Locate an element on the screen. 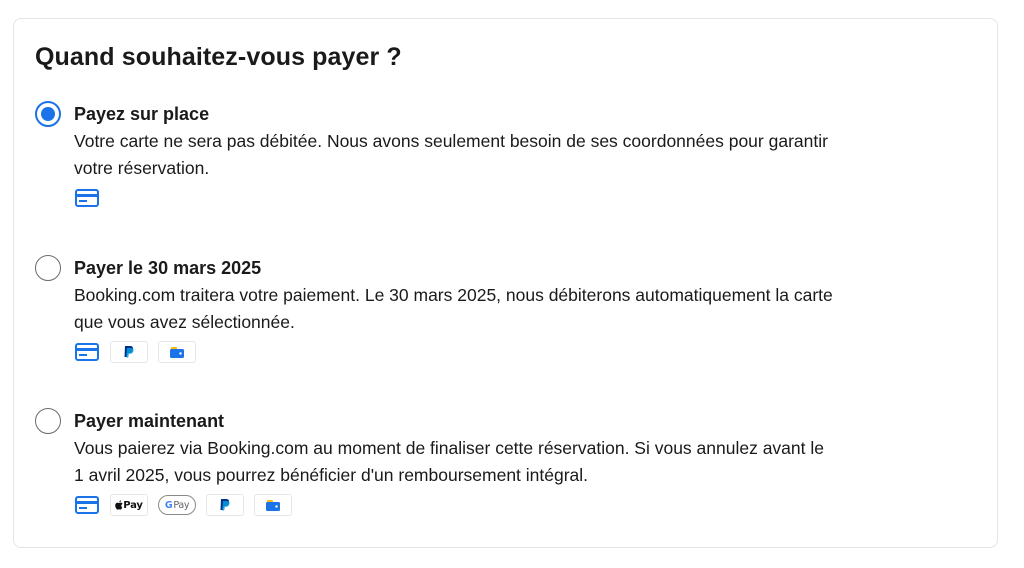 This screenshot has height=568, width=1024. section-title: Quand souhaitez-vous payer ? is located at coordinates (218, 57).